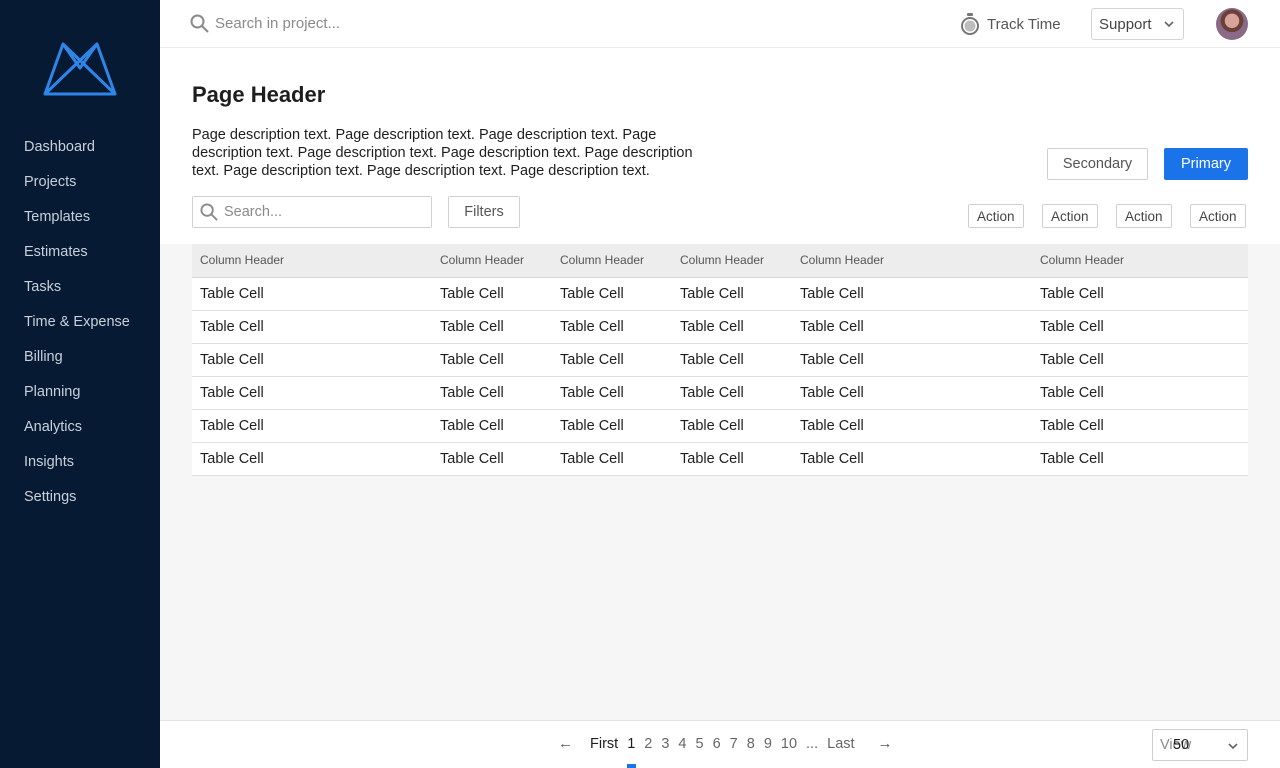 This screenshot has height=768, width=1280. I want to click on next-page-arrow-icon: →, so click(885, 743).